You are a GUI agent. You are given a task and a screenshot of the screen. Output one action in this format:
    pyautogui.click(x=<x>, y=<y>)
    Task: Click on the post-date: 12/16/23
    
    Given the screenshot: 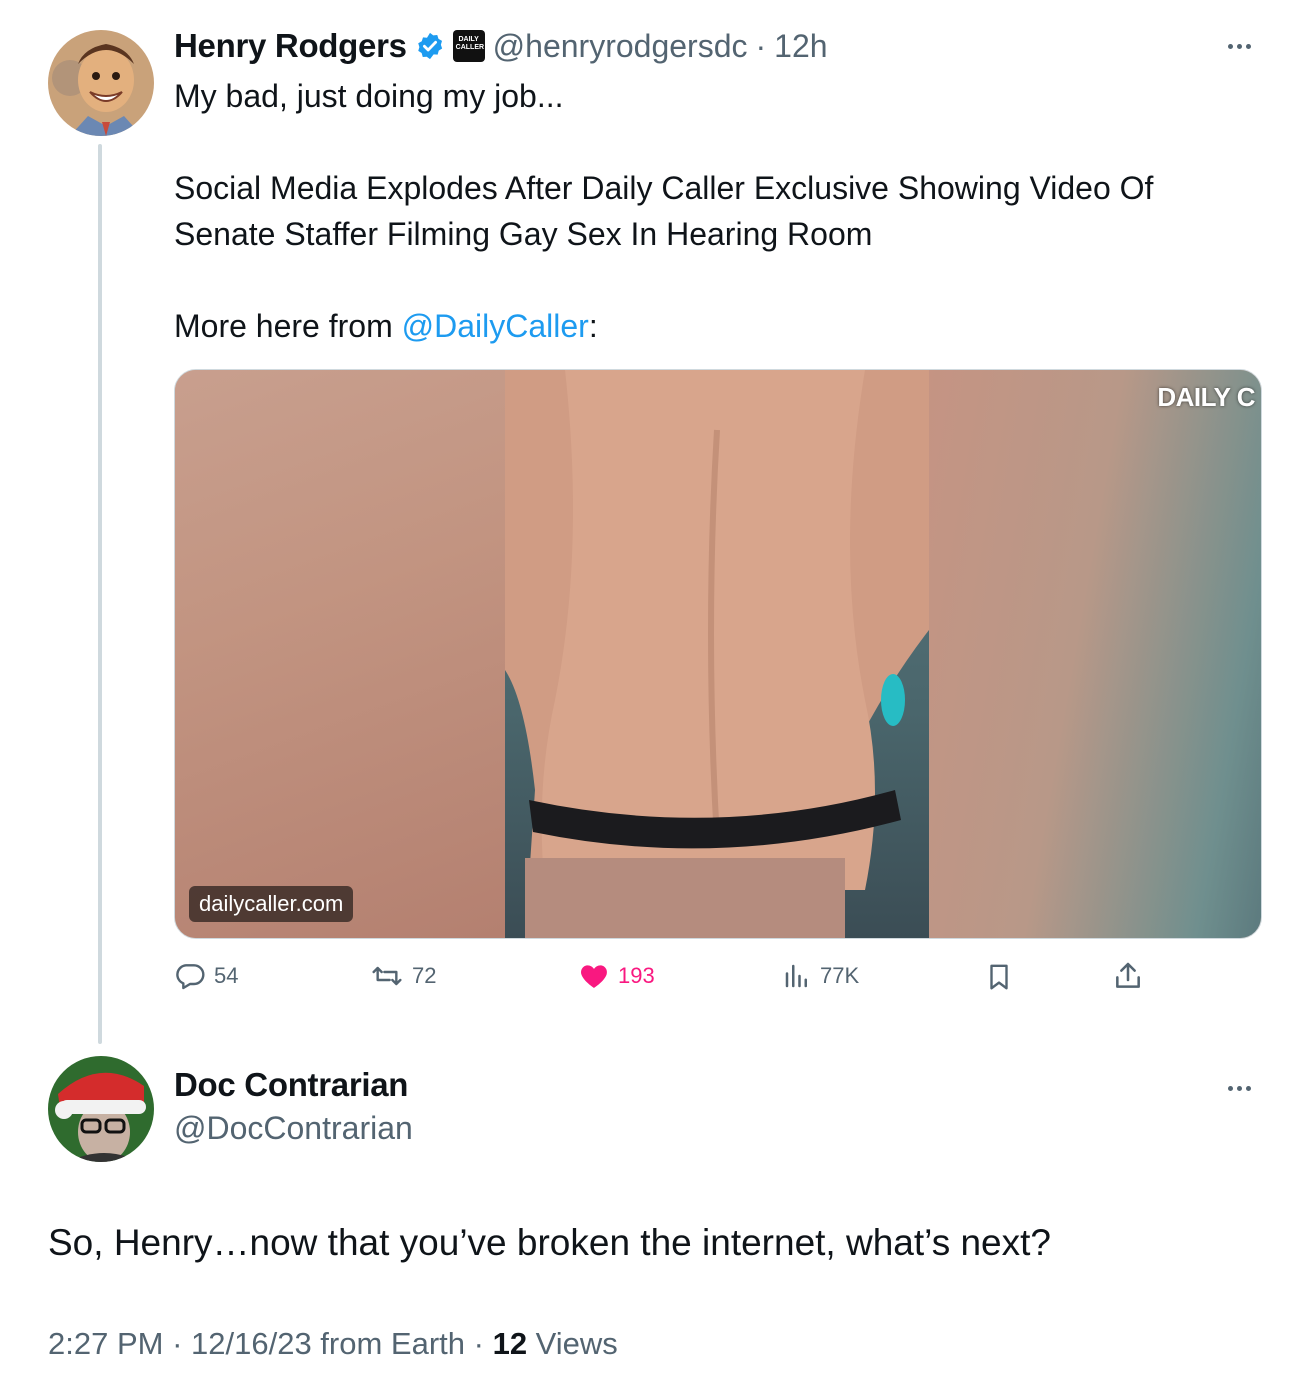 What is the action you would take?
    pyautogui.click(x=251, y=1343)
    